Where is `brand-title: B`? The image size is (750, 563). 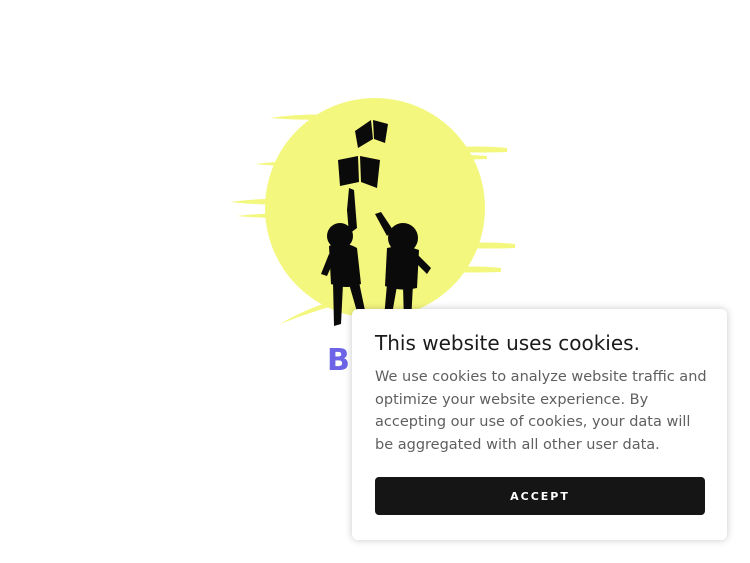 brand-title: B is located at coordinates (339, 360).